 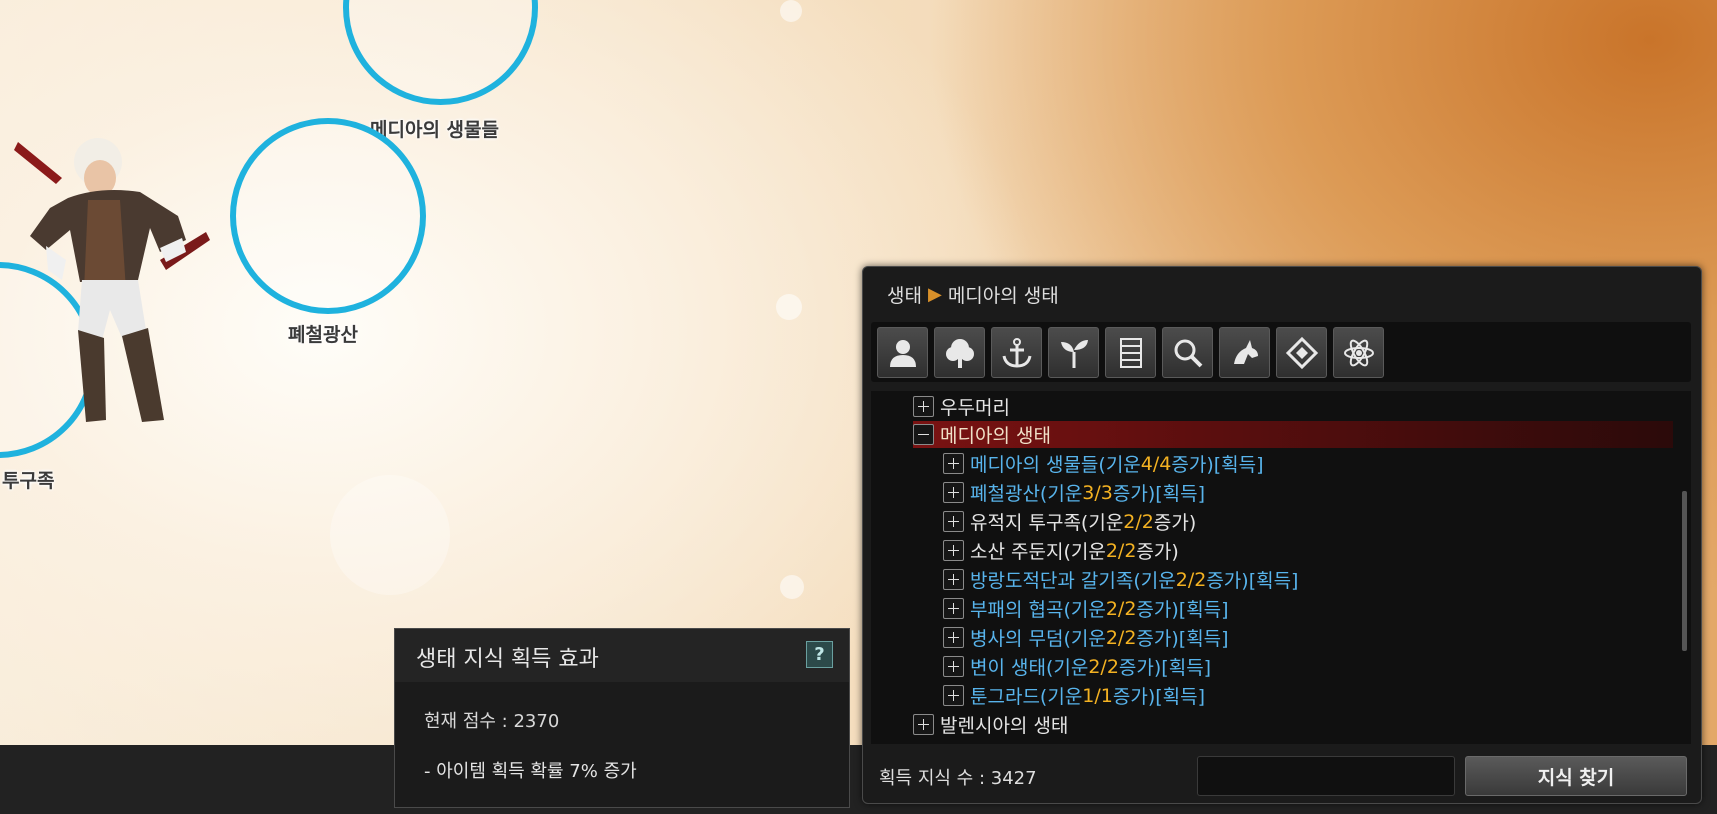 I want to click on atom-icon, so click(x=1358, y=352).